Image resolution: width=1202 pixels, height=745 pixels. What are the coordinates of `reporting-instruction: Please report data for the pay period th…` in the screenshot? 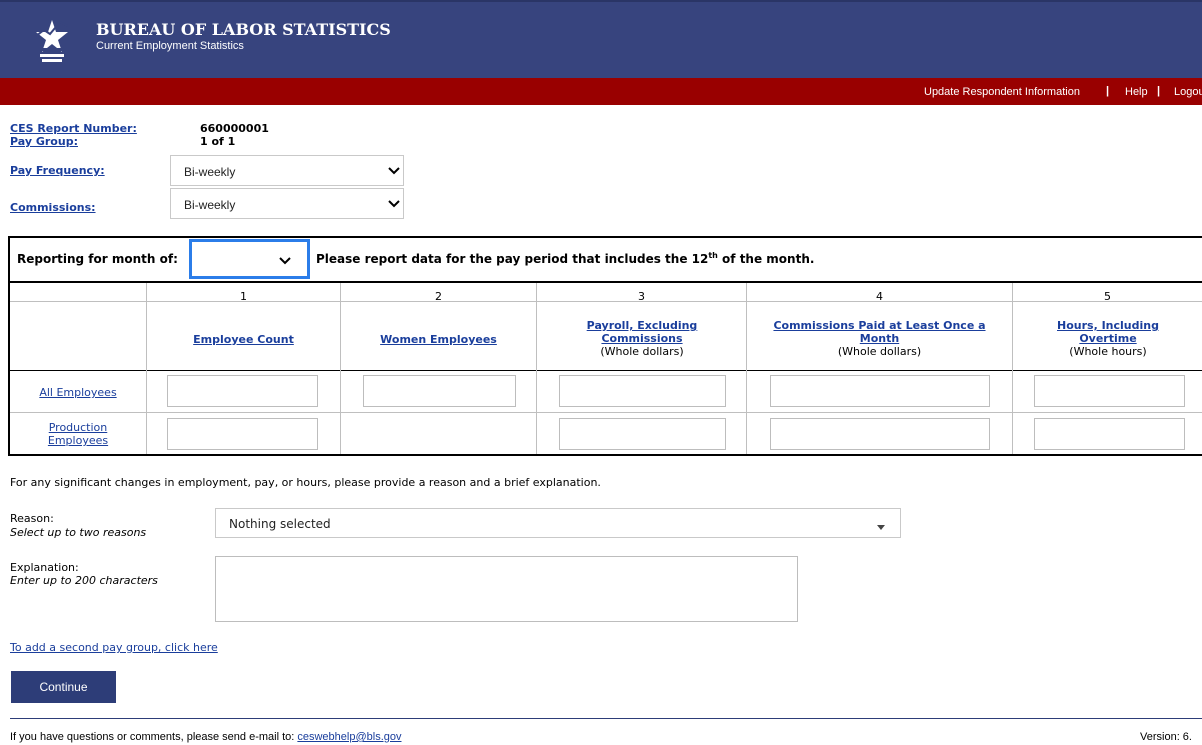 It's located at (565, 258).